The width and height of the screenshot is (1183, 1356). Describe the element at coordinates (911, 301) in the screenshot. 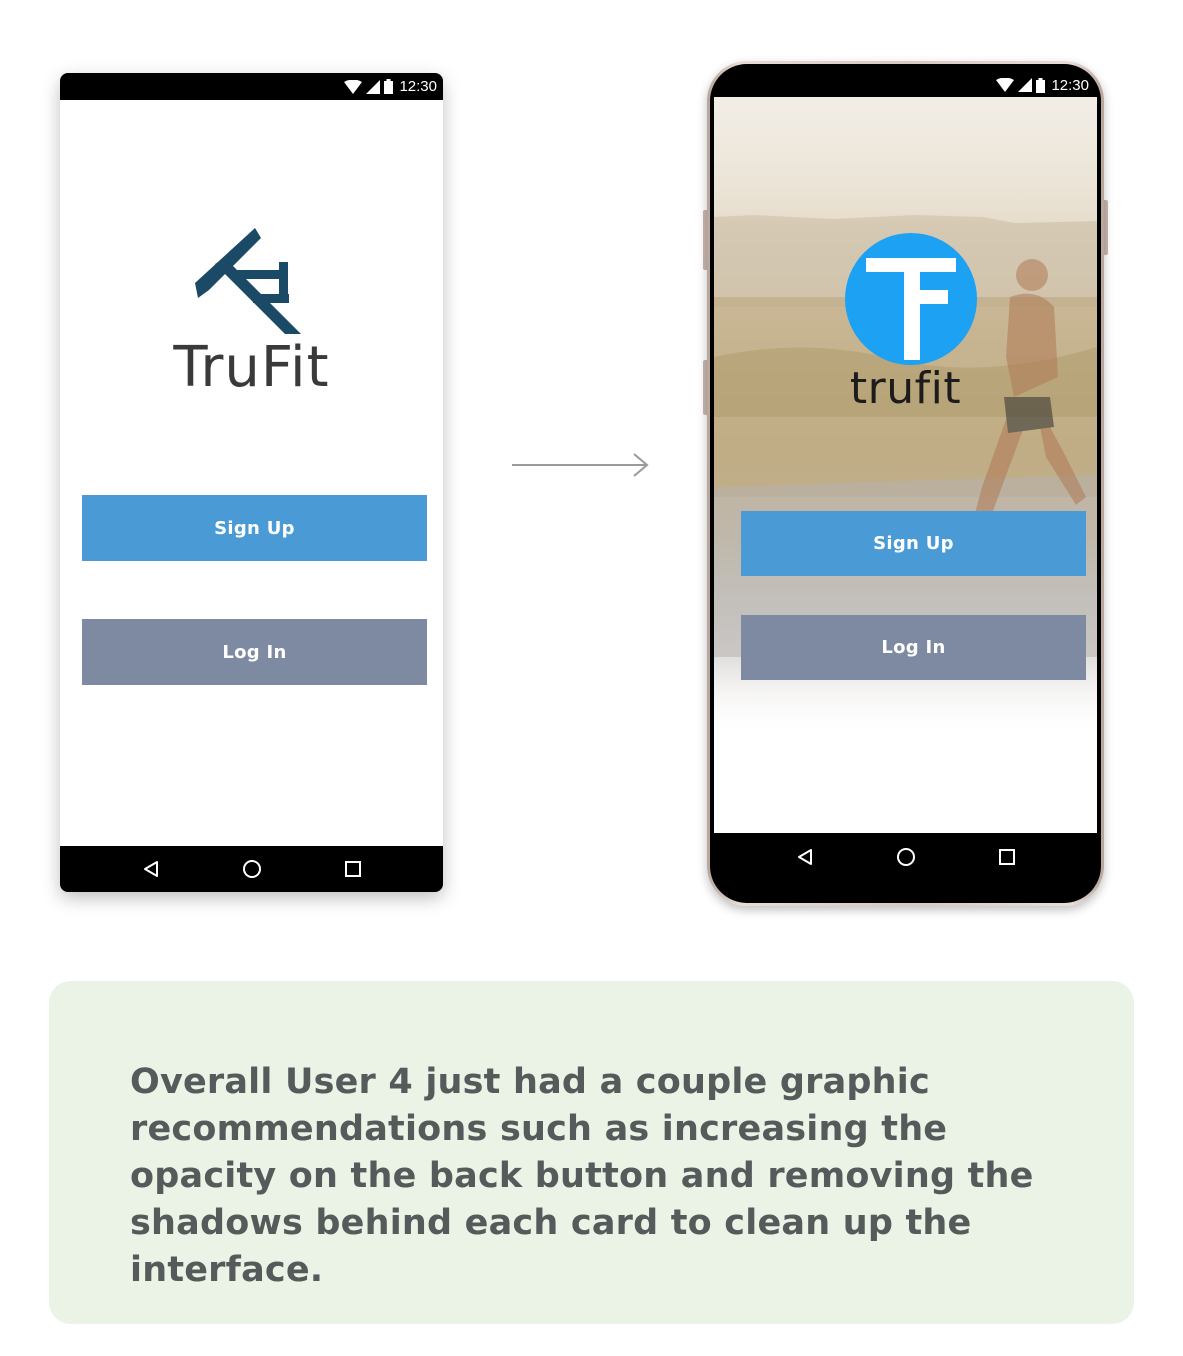

I see `trufit-circle-logo-icon` at that location.